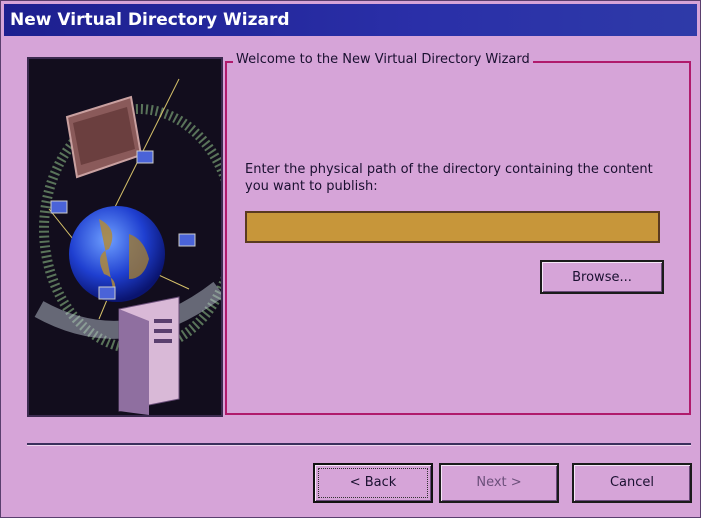 The image size is (701, 518). I want to click on next-button: Next >, so click(499, 483).